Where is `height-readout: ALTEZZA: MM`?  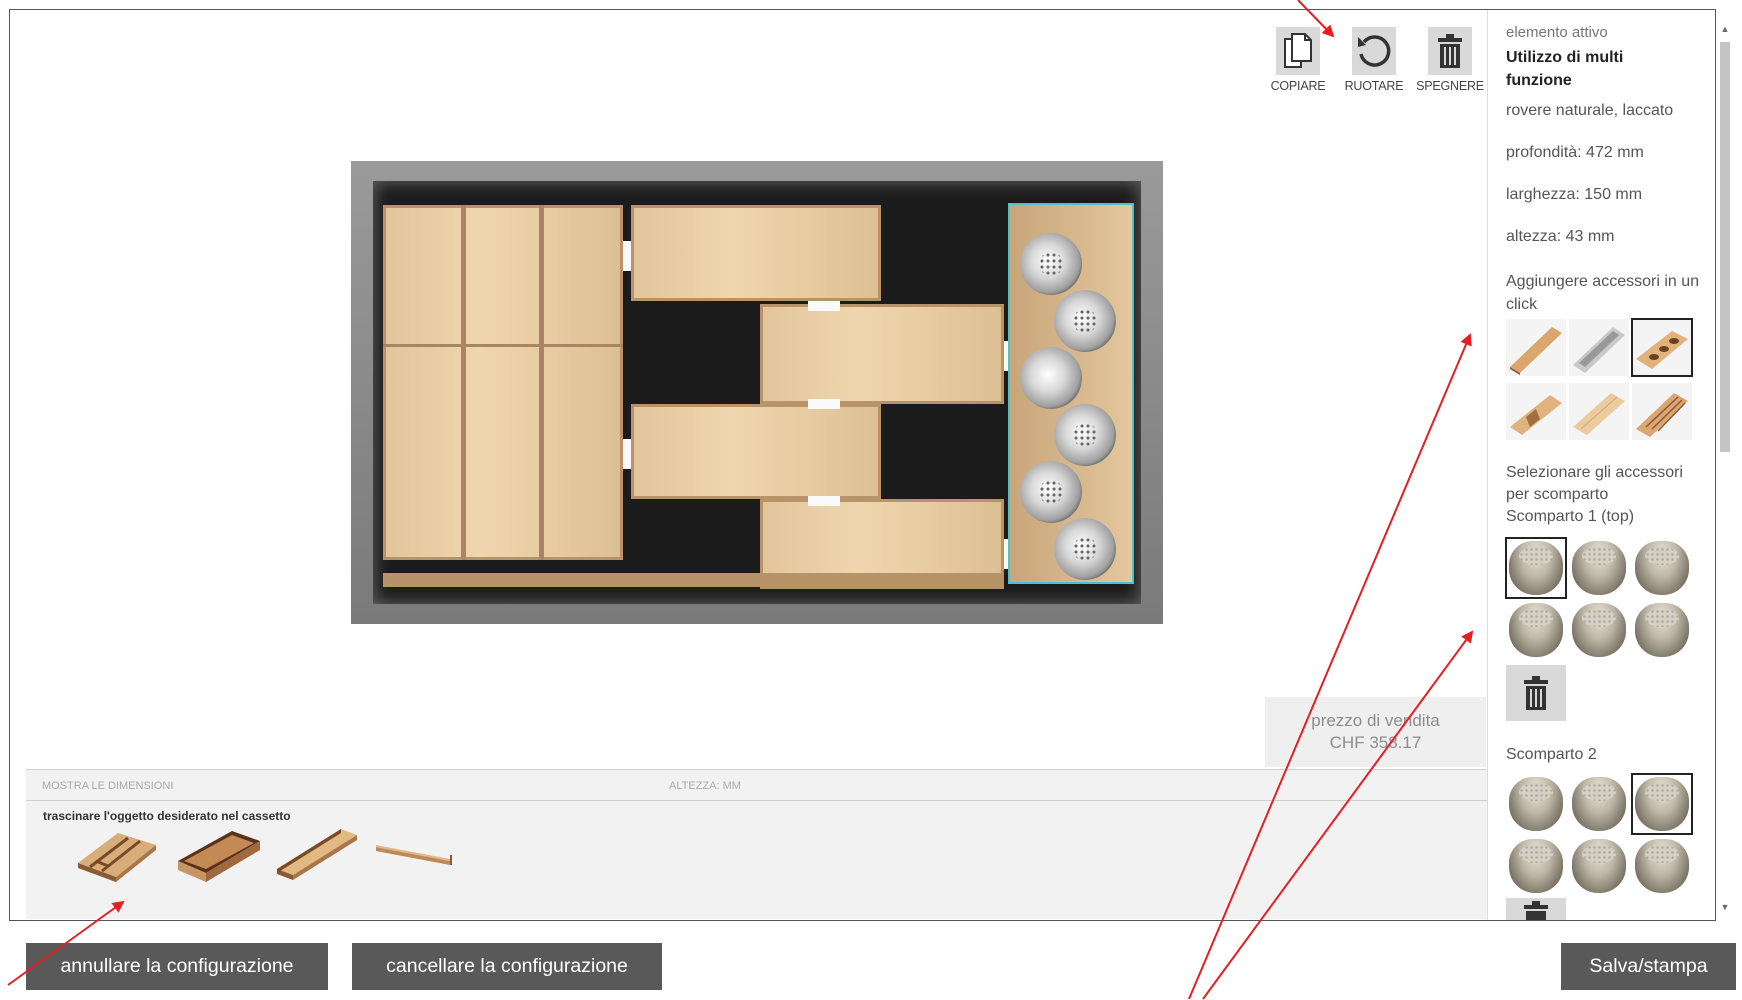
height-readout: ALTEZZA: MM is located at coordinates (705, 786).